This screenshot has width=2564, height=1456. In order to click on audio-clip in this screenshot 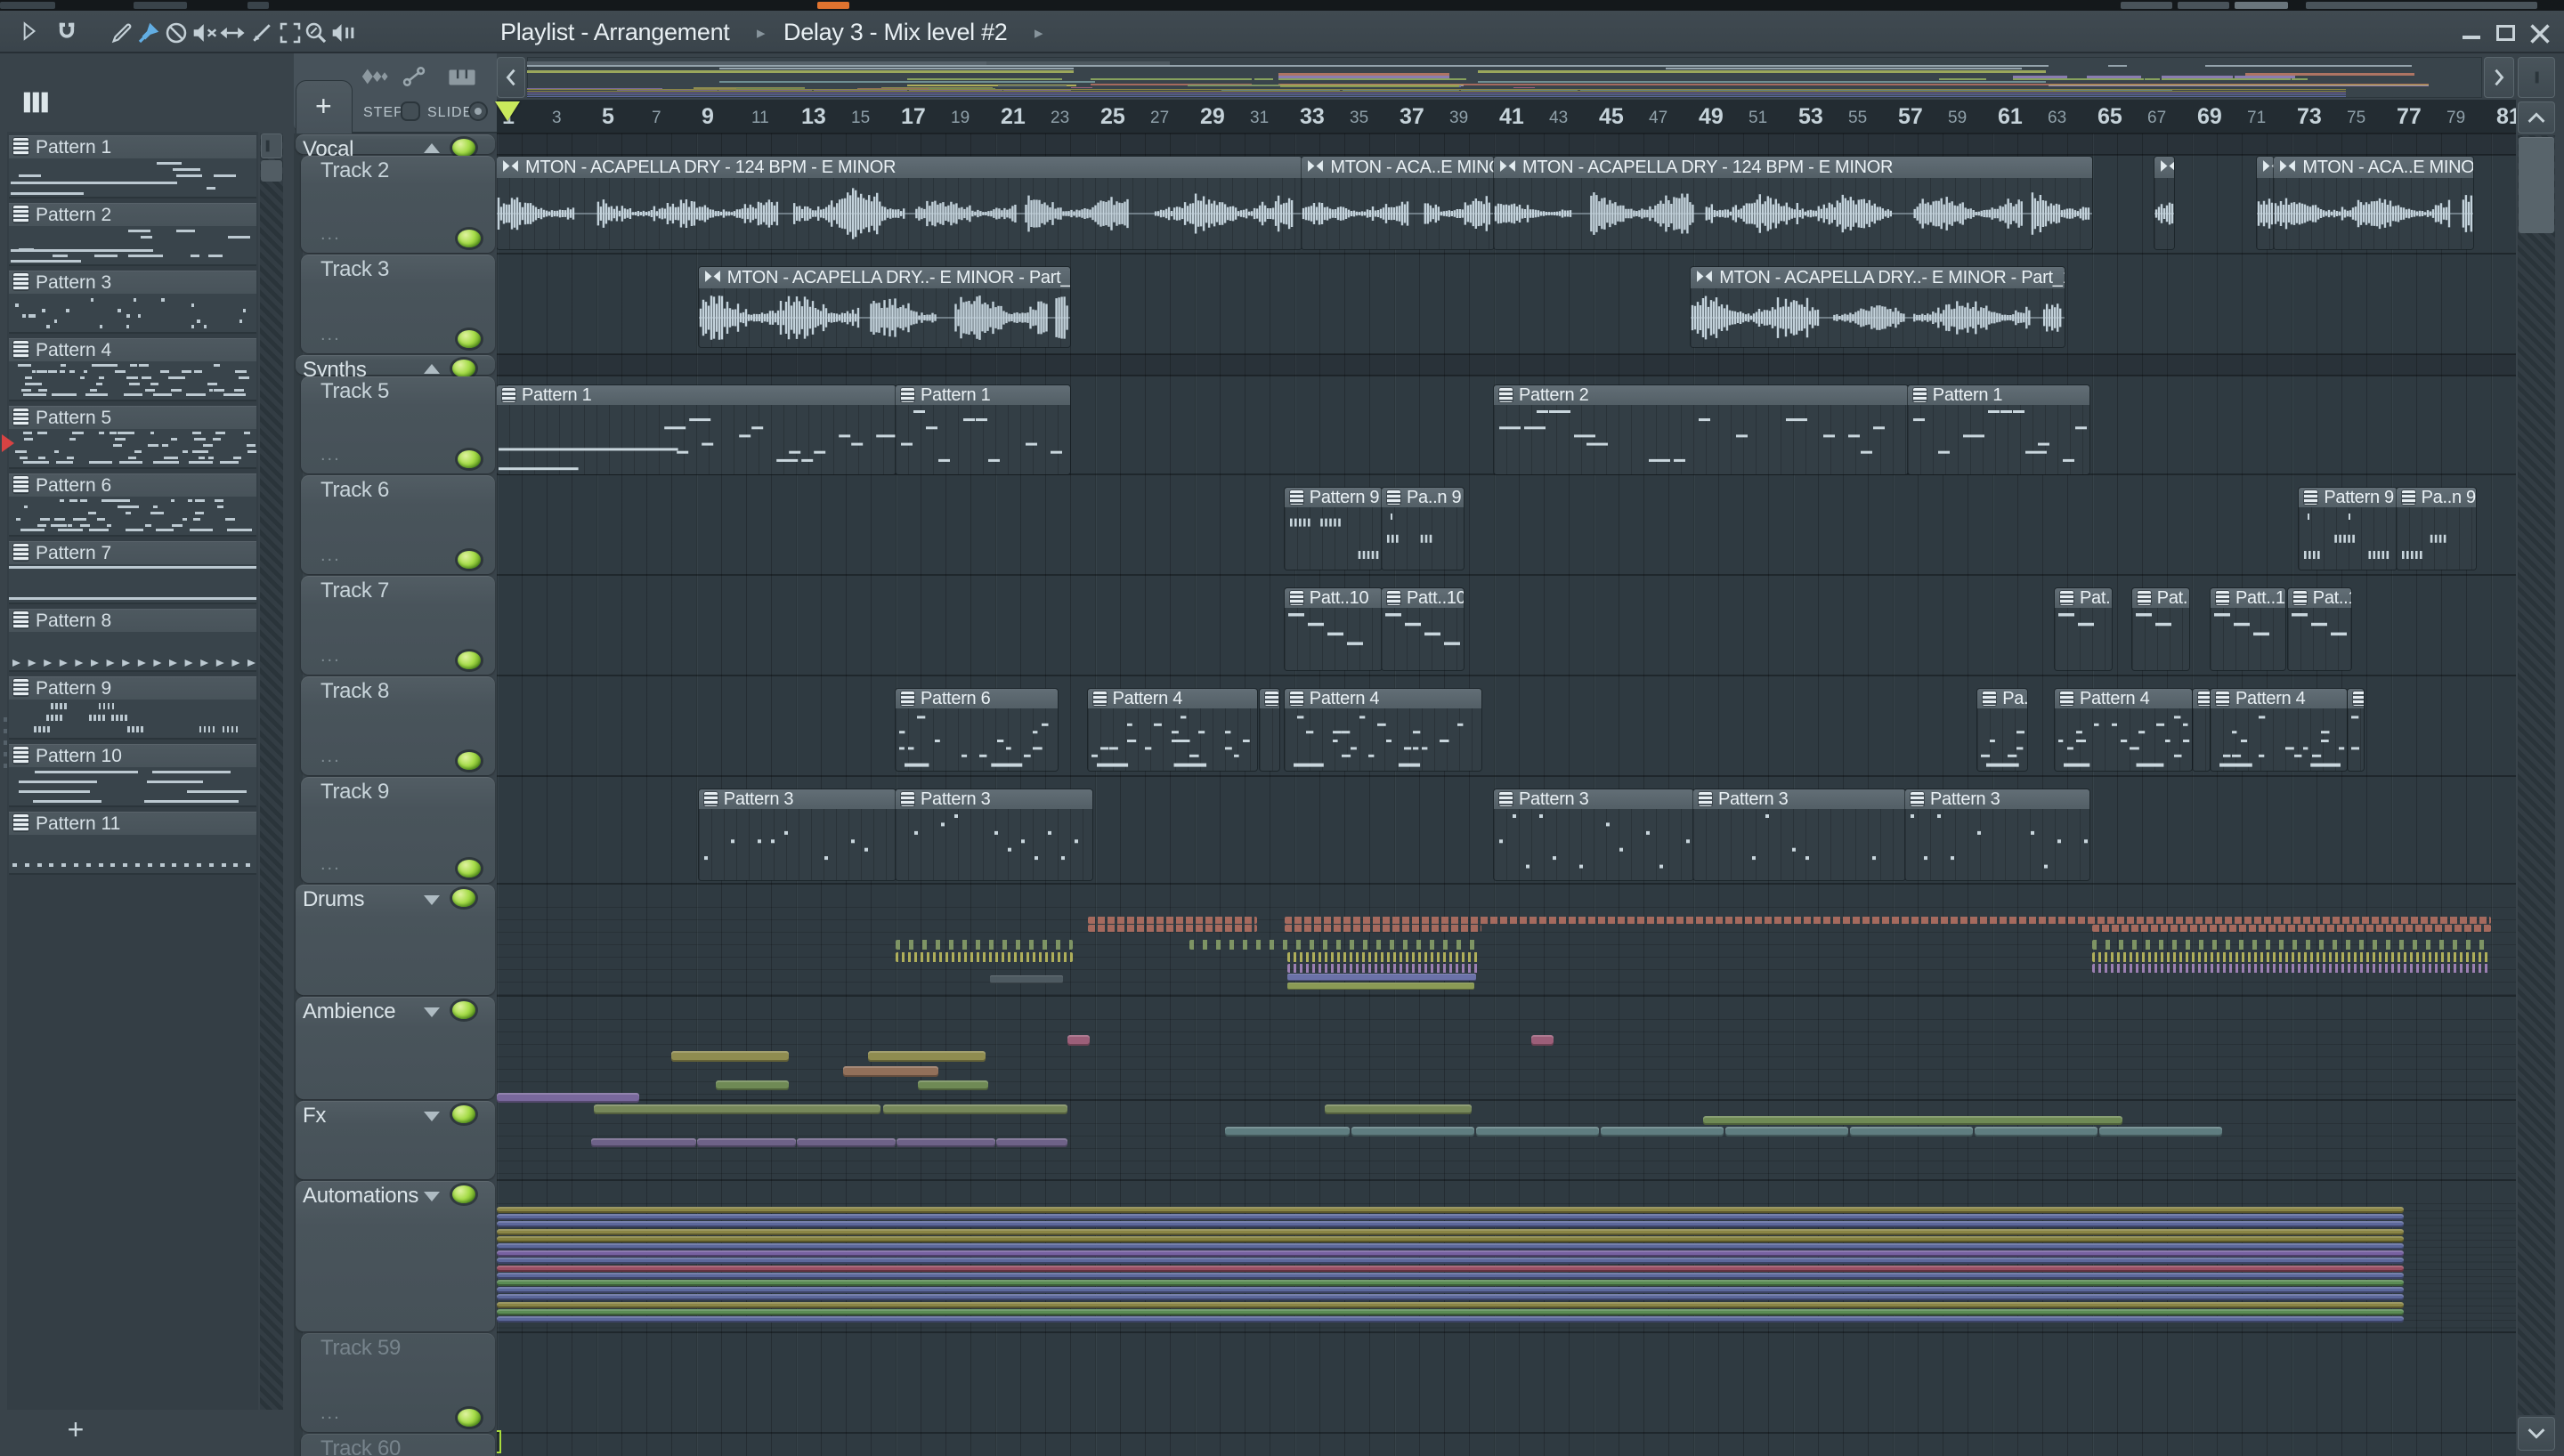, I will do `click(2265, 203)`.